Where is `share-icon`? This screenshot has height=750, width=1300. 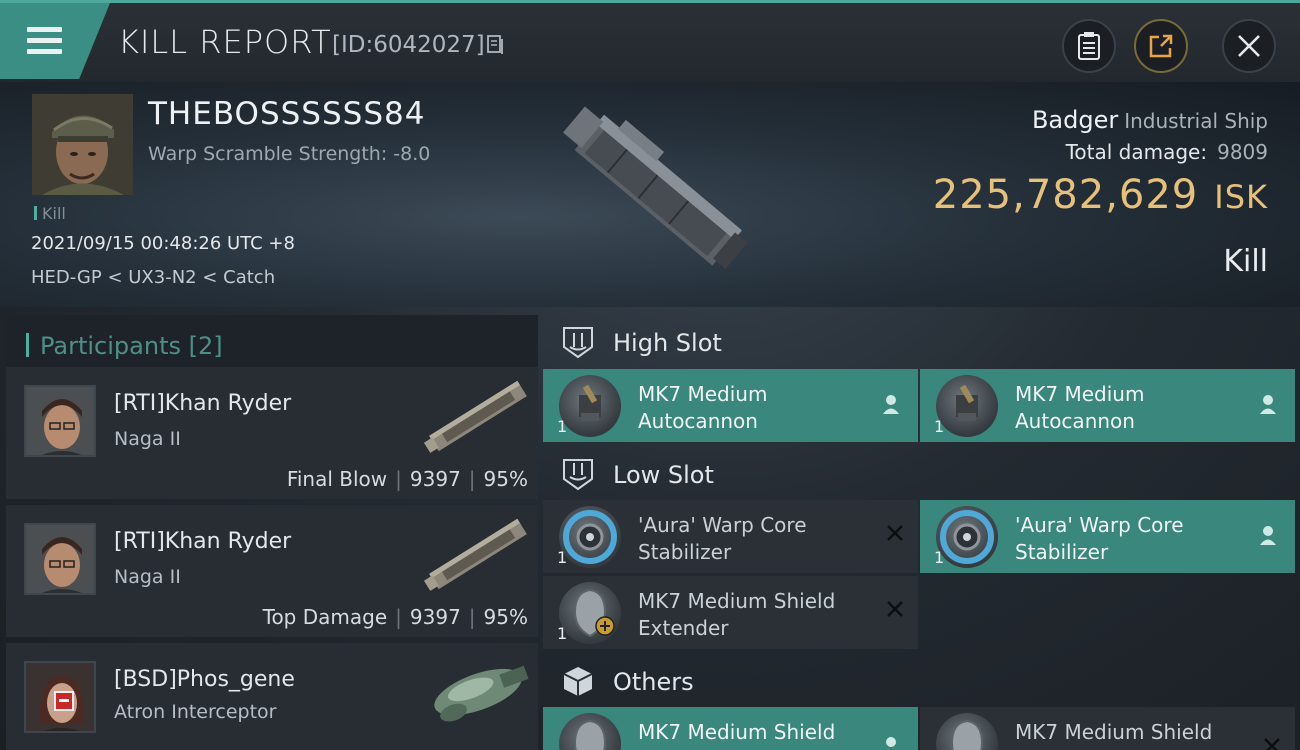 share-icon is located at coordinates (1161, 46).